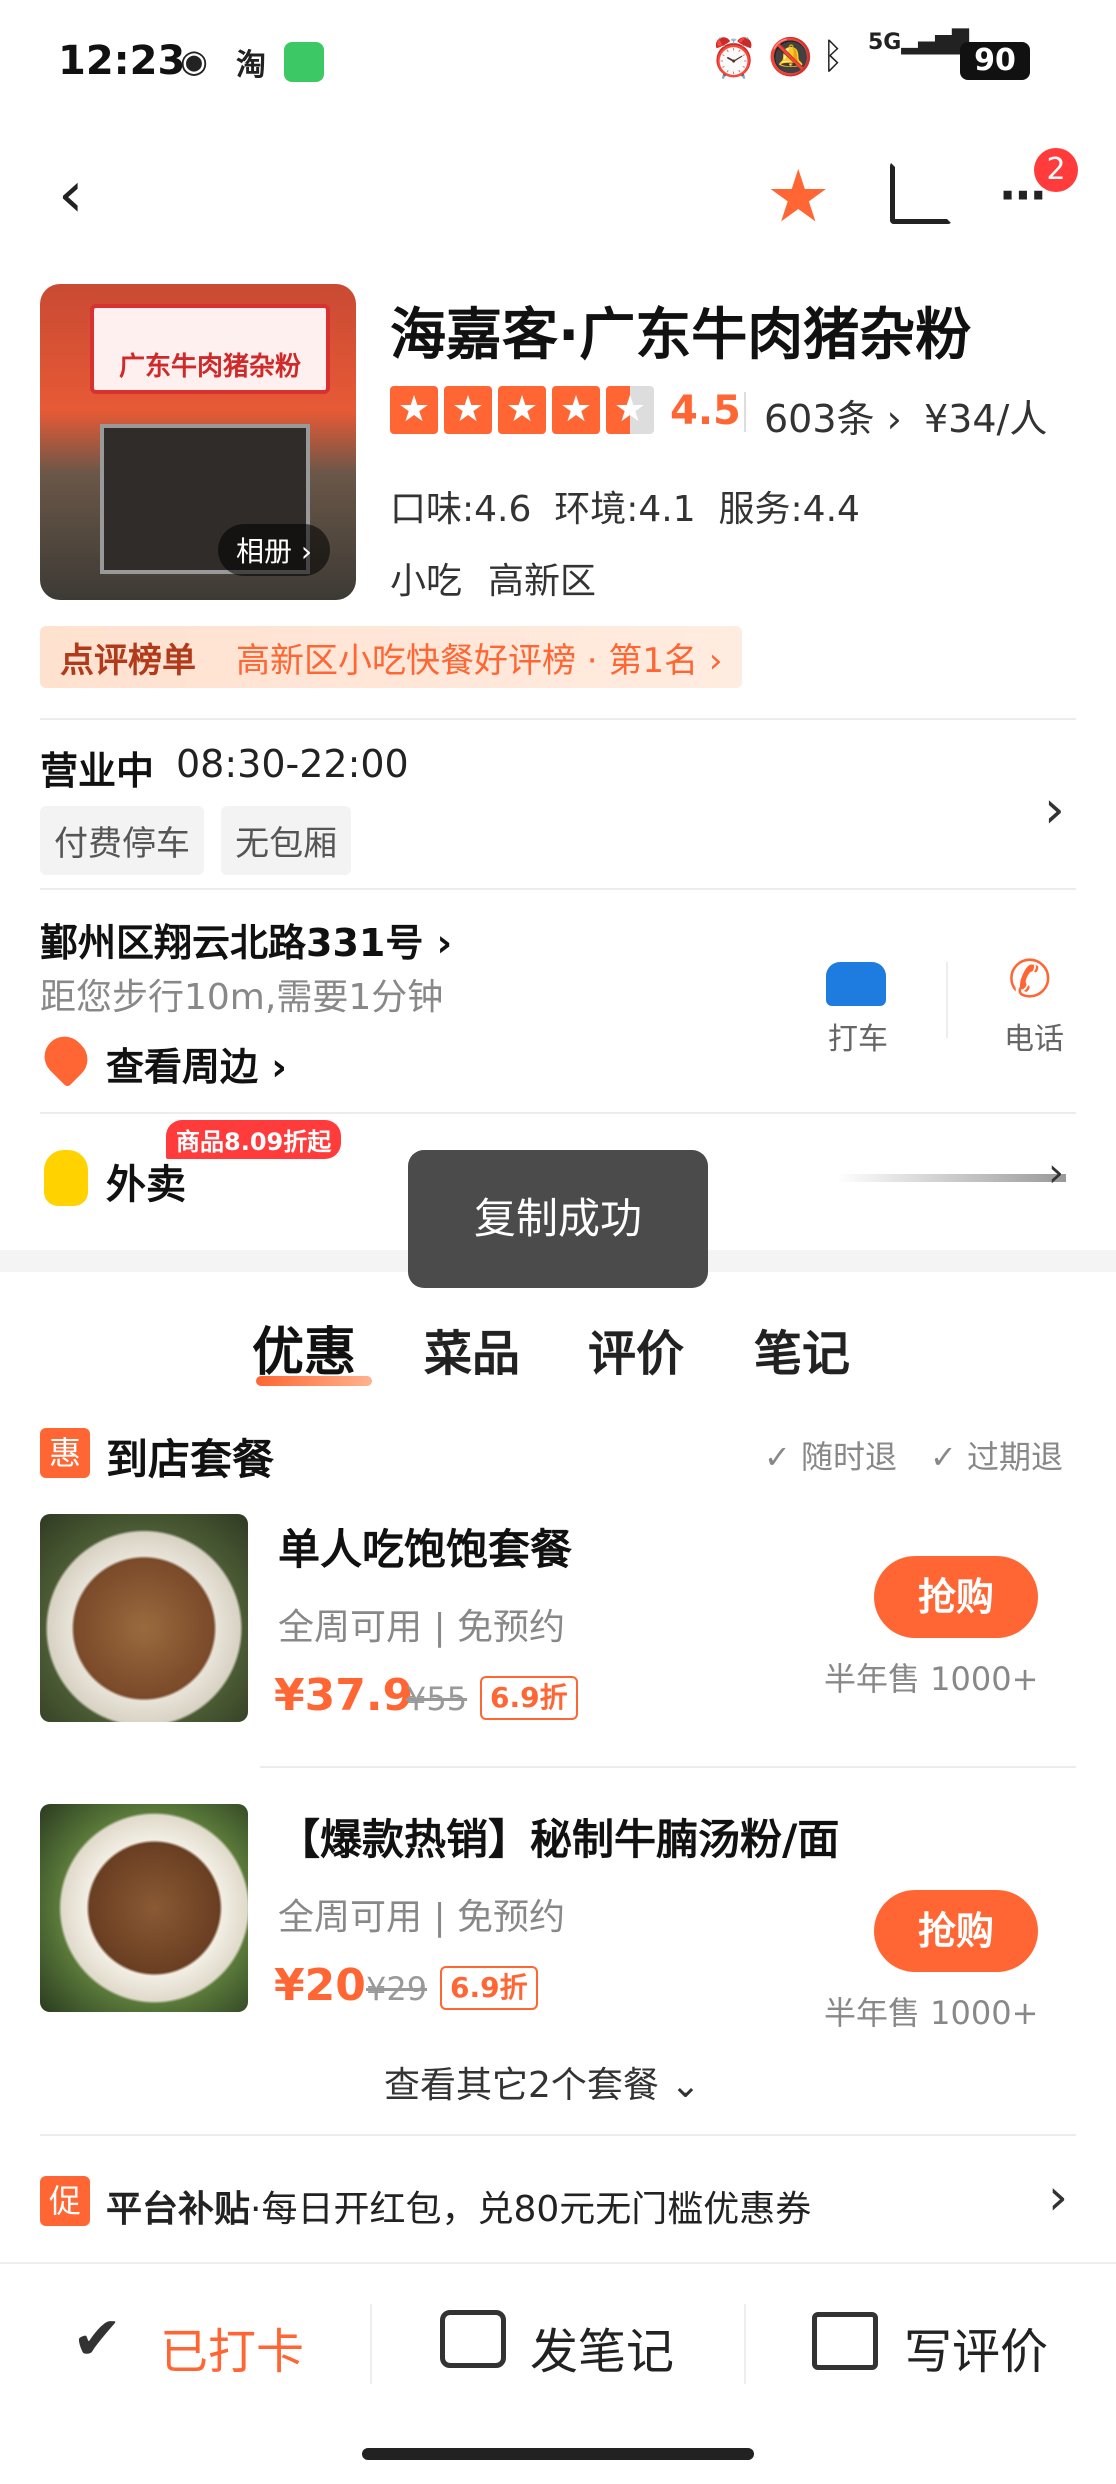 Image resolution: width=1116 pixels, height=2484 pixels. I want to click on phone-label: 电话, so click(1034, 1036).